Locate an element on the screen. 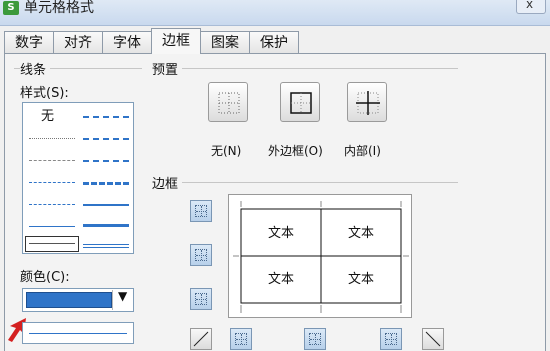  close-button: x is located at coordinates (531, 7).